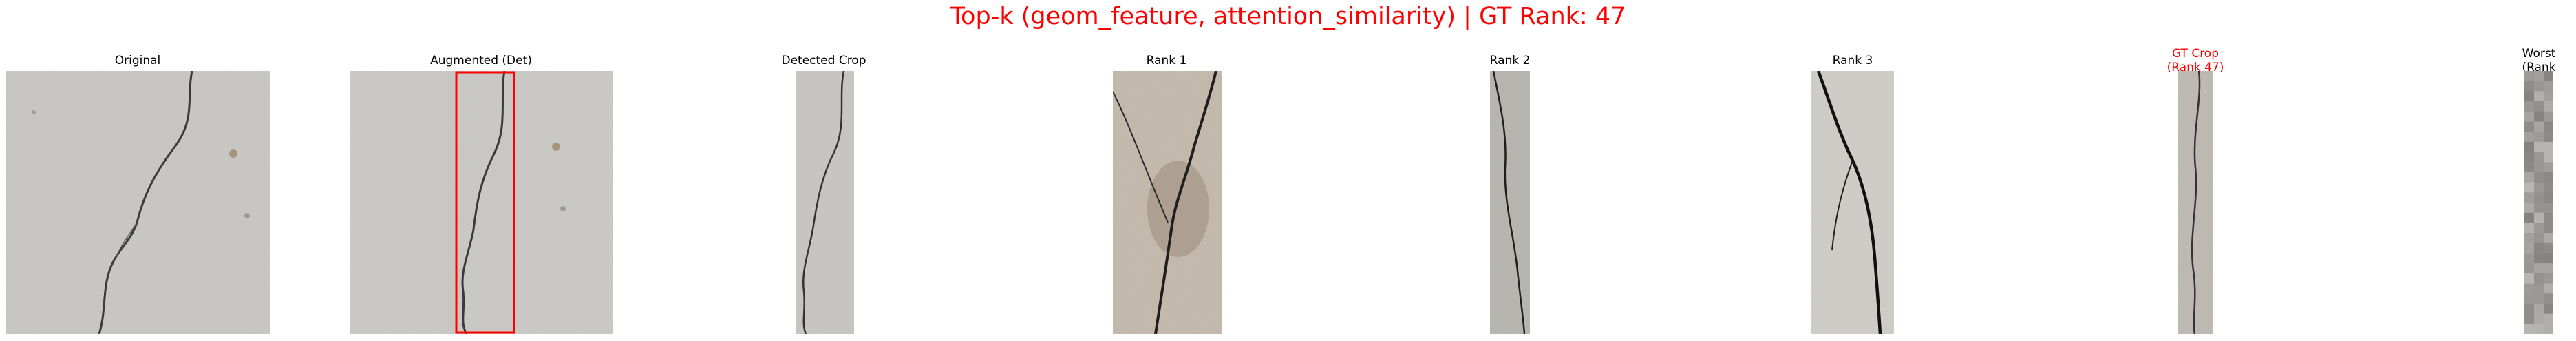  I want to click on panel-title-rank-1: Rank 1, so click(1166, 61).